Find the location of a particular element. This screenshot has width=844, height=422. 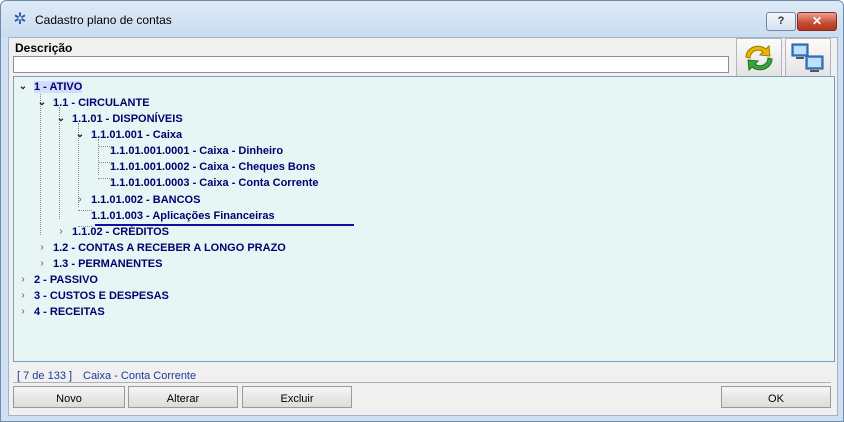

tree-node-circulante: 1.1 - CIRCULANTE is located at coordinates (101, 103).